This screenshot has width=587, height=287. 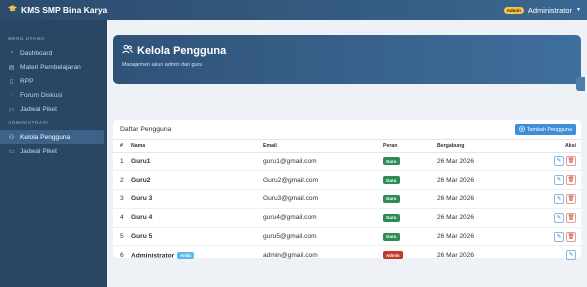 I want to click on sidebar-item-forum: ◌ Forum Diskusi, so click(x=53, y=95).